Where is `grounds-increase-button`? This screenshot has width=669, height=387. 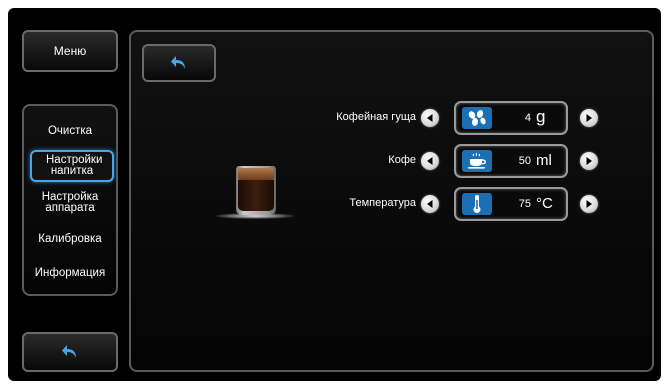 grounds-increase-button is located at coordinates (589, 118).